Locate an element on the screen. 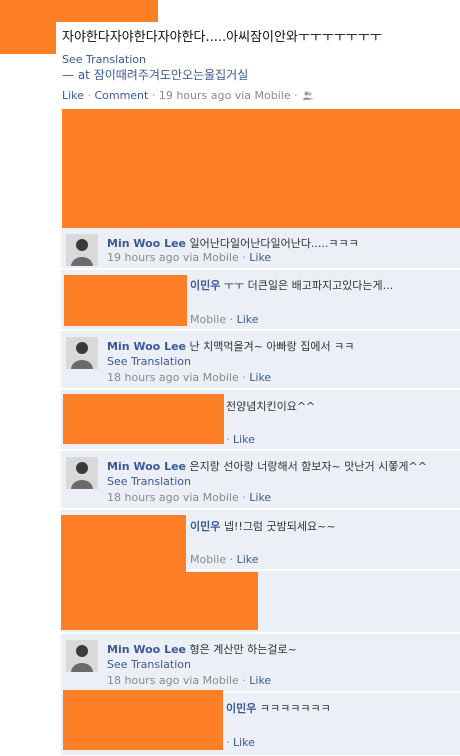 This screenshot has width=460, height=756. comment-body: 전양념치킨이요^^ is located at coordinates (270, 406).